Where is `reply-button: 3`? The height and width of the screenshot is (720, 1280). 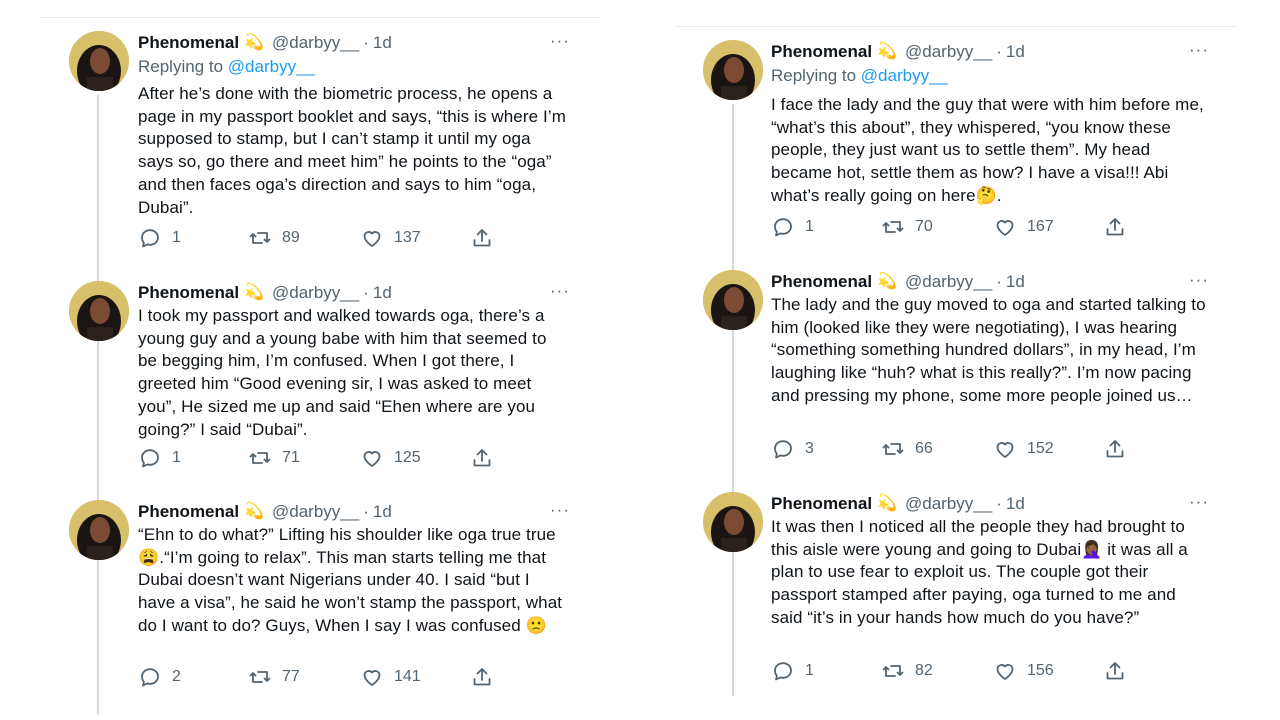
reply-button: 3 is located at coordinates (792, 449).